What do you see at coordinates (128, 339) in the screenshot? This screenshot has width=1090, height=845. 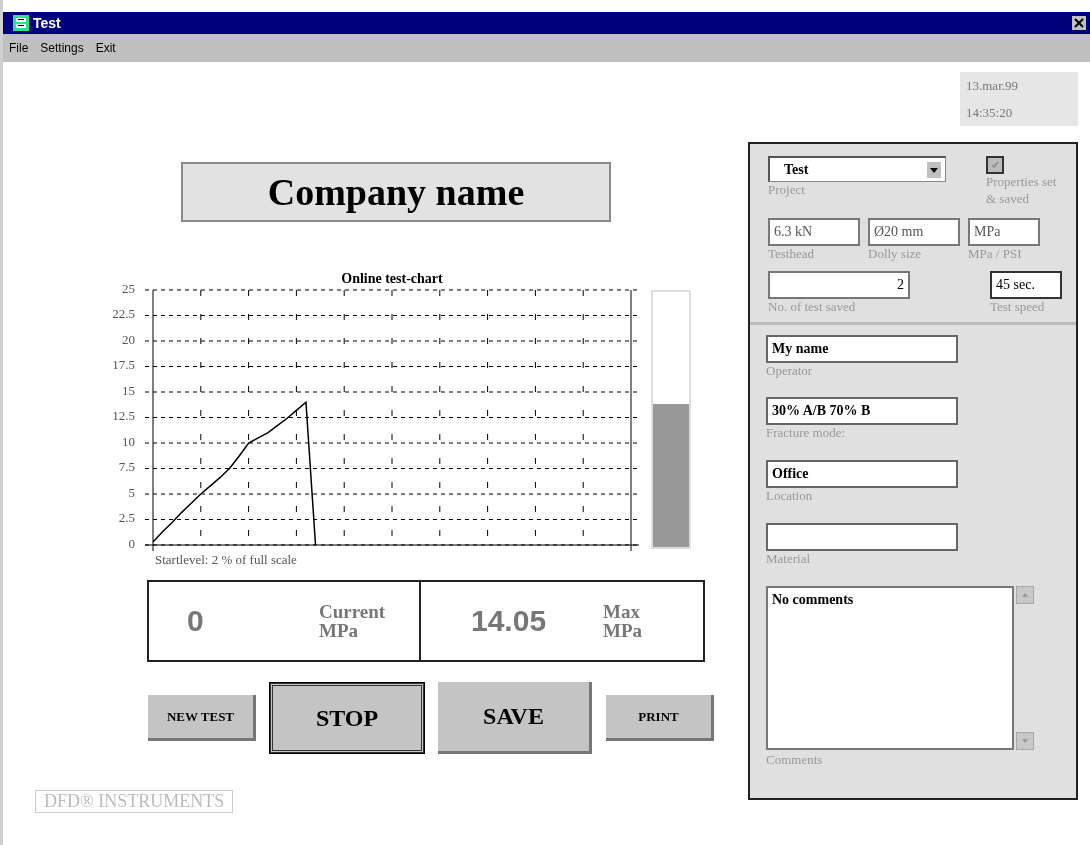 I see `y-tick-label: 20` at bounding box center [128, 339].